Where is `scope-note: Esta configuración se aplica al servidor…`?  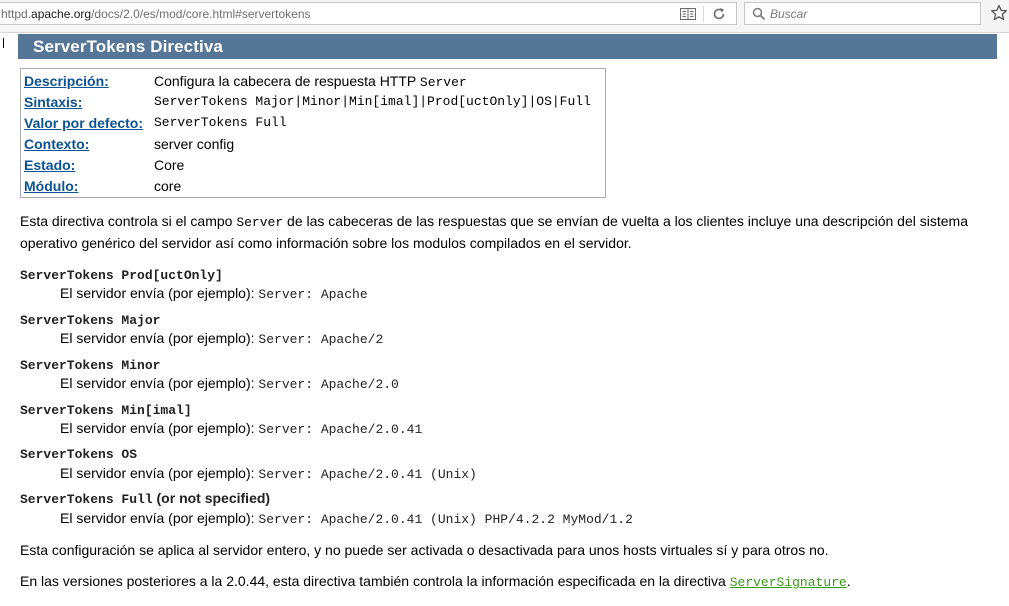
scope-note: Esta configuración se aplica al servidor… is located at coordinates (424, 550).